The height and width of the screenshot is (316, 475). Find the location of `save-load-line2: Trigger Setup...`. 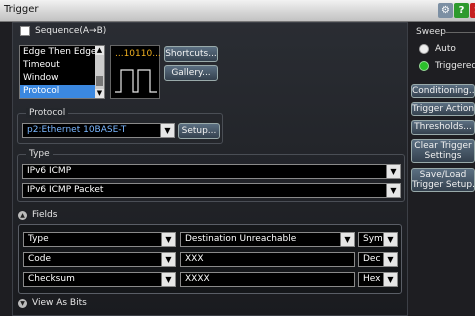

save-load-line2: Trigger Setup... is located at coordinates (443, 185).